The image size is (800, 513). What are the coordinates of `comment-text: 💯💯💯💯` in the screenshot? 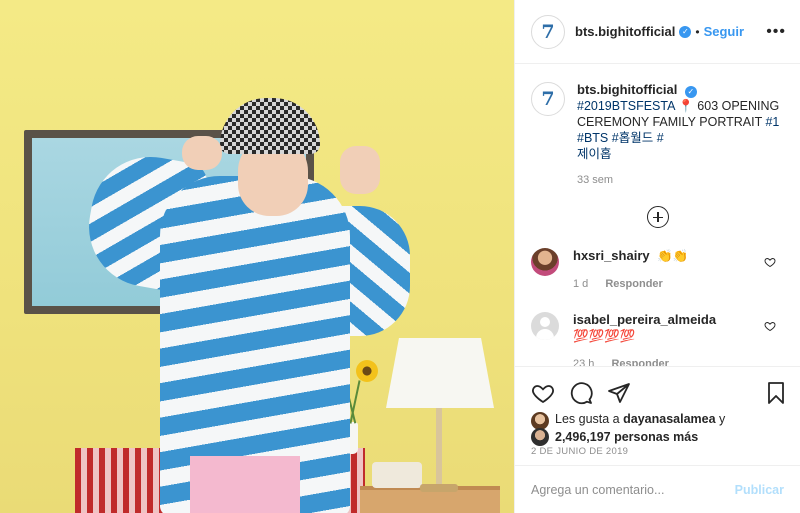 It's located at (604, 336).